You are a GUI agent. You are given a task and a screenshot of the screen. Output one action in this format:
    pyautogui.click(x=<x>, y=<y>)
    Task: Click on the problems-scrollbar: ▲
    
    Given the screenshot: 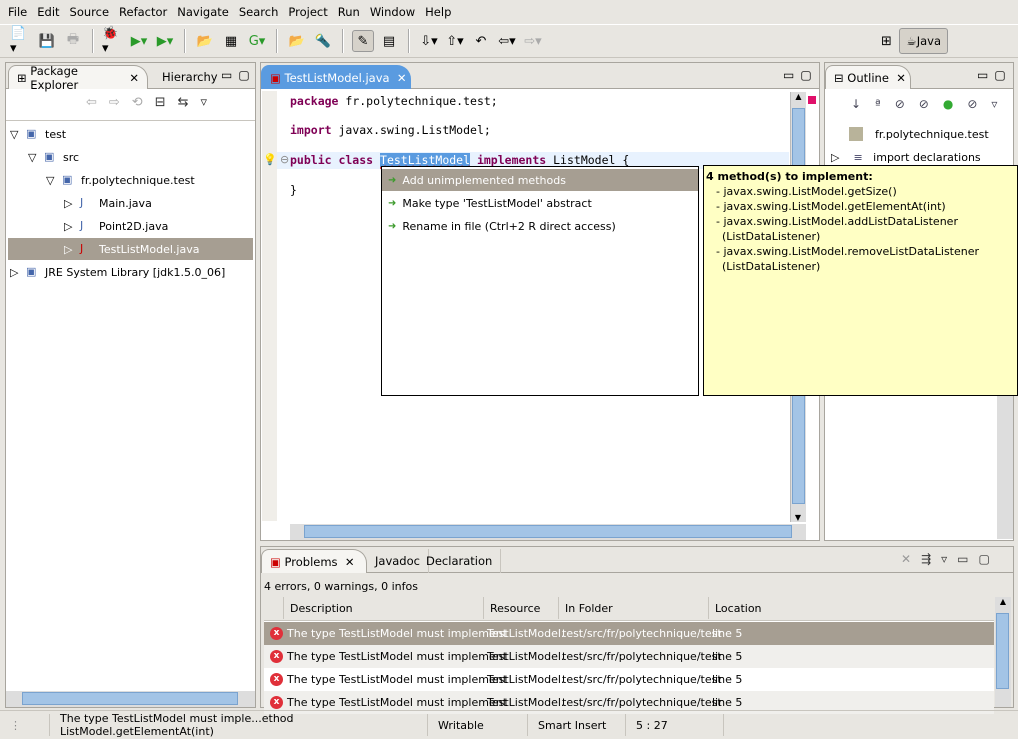 What is the action you would take?
    pyautogui.click(x=1003, y=652)
    